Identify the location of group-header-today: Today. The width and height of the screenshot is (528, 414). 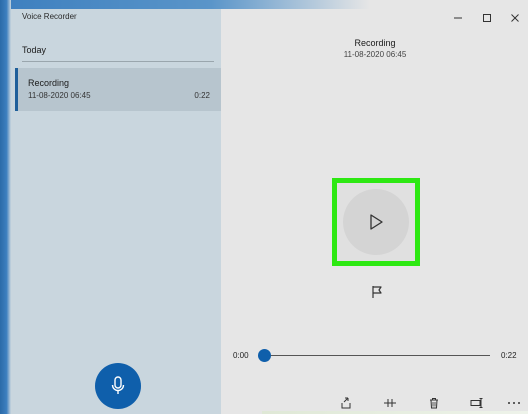
(34, 50).